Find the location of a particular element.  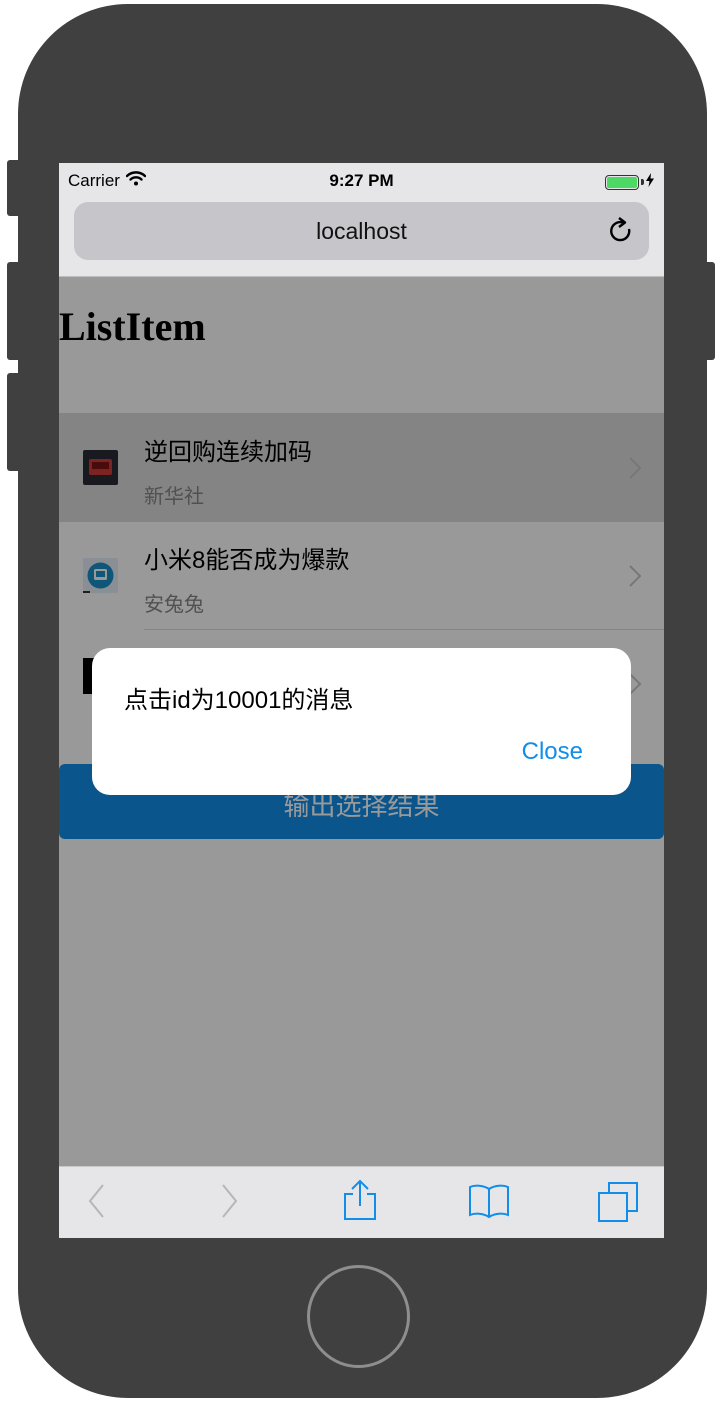

reload-icon is located at coordinates (622, 233).